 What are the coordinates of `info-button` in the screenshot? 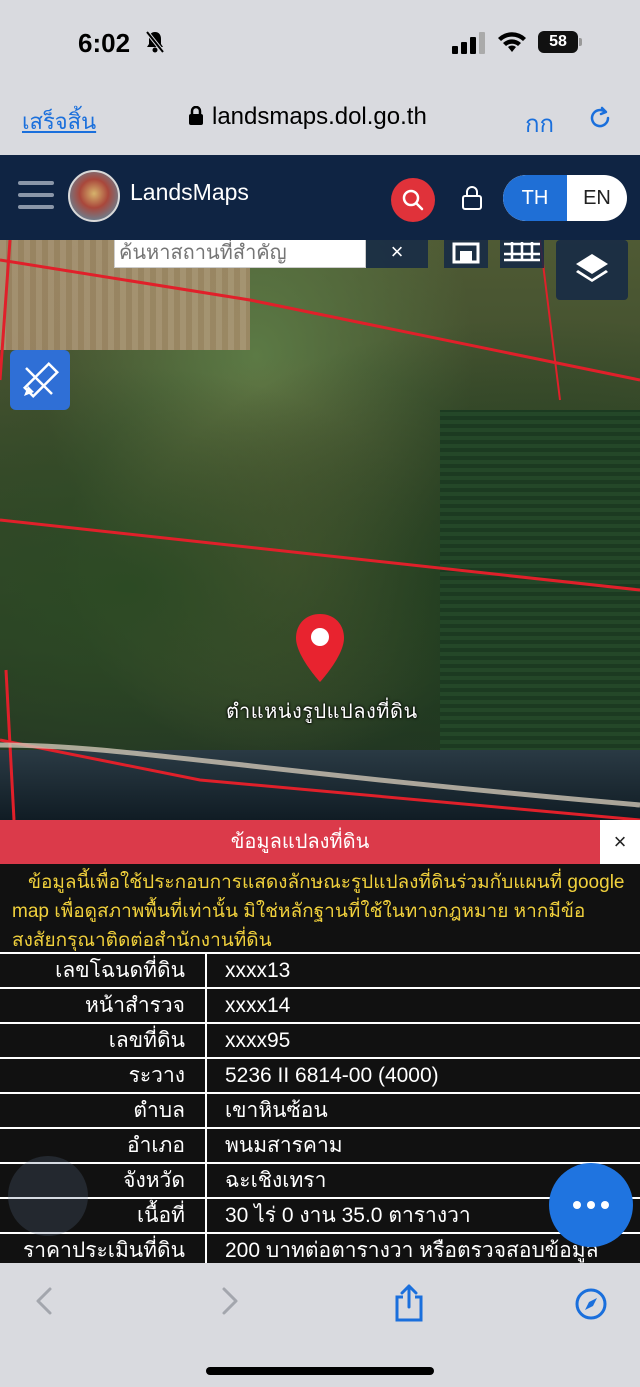 It's located at (48, 1196).